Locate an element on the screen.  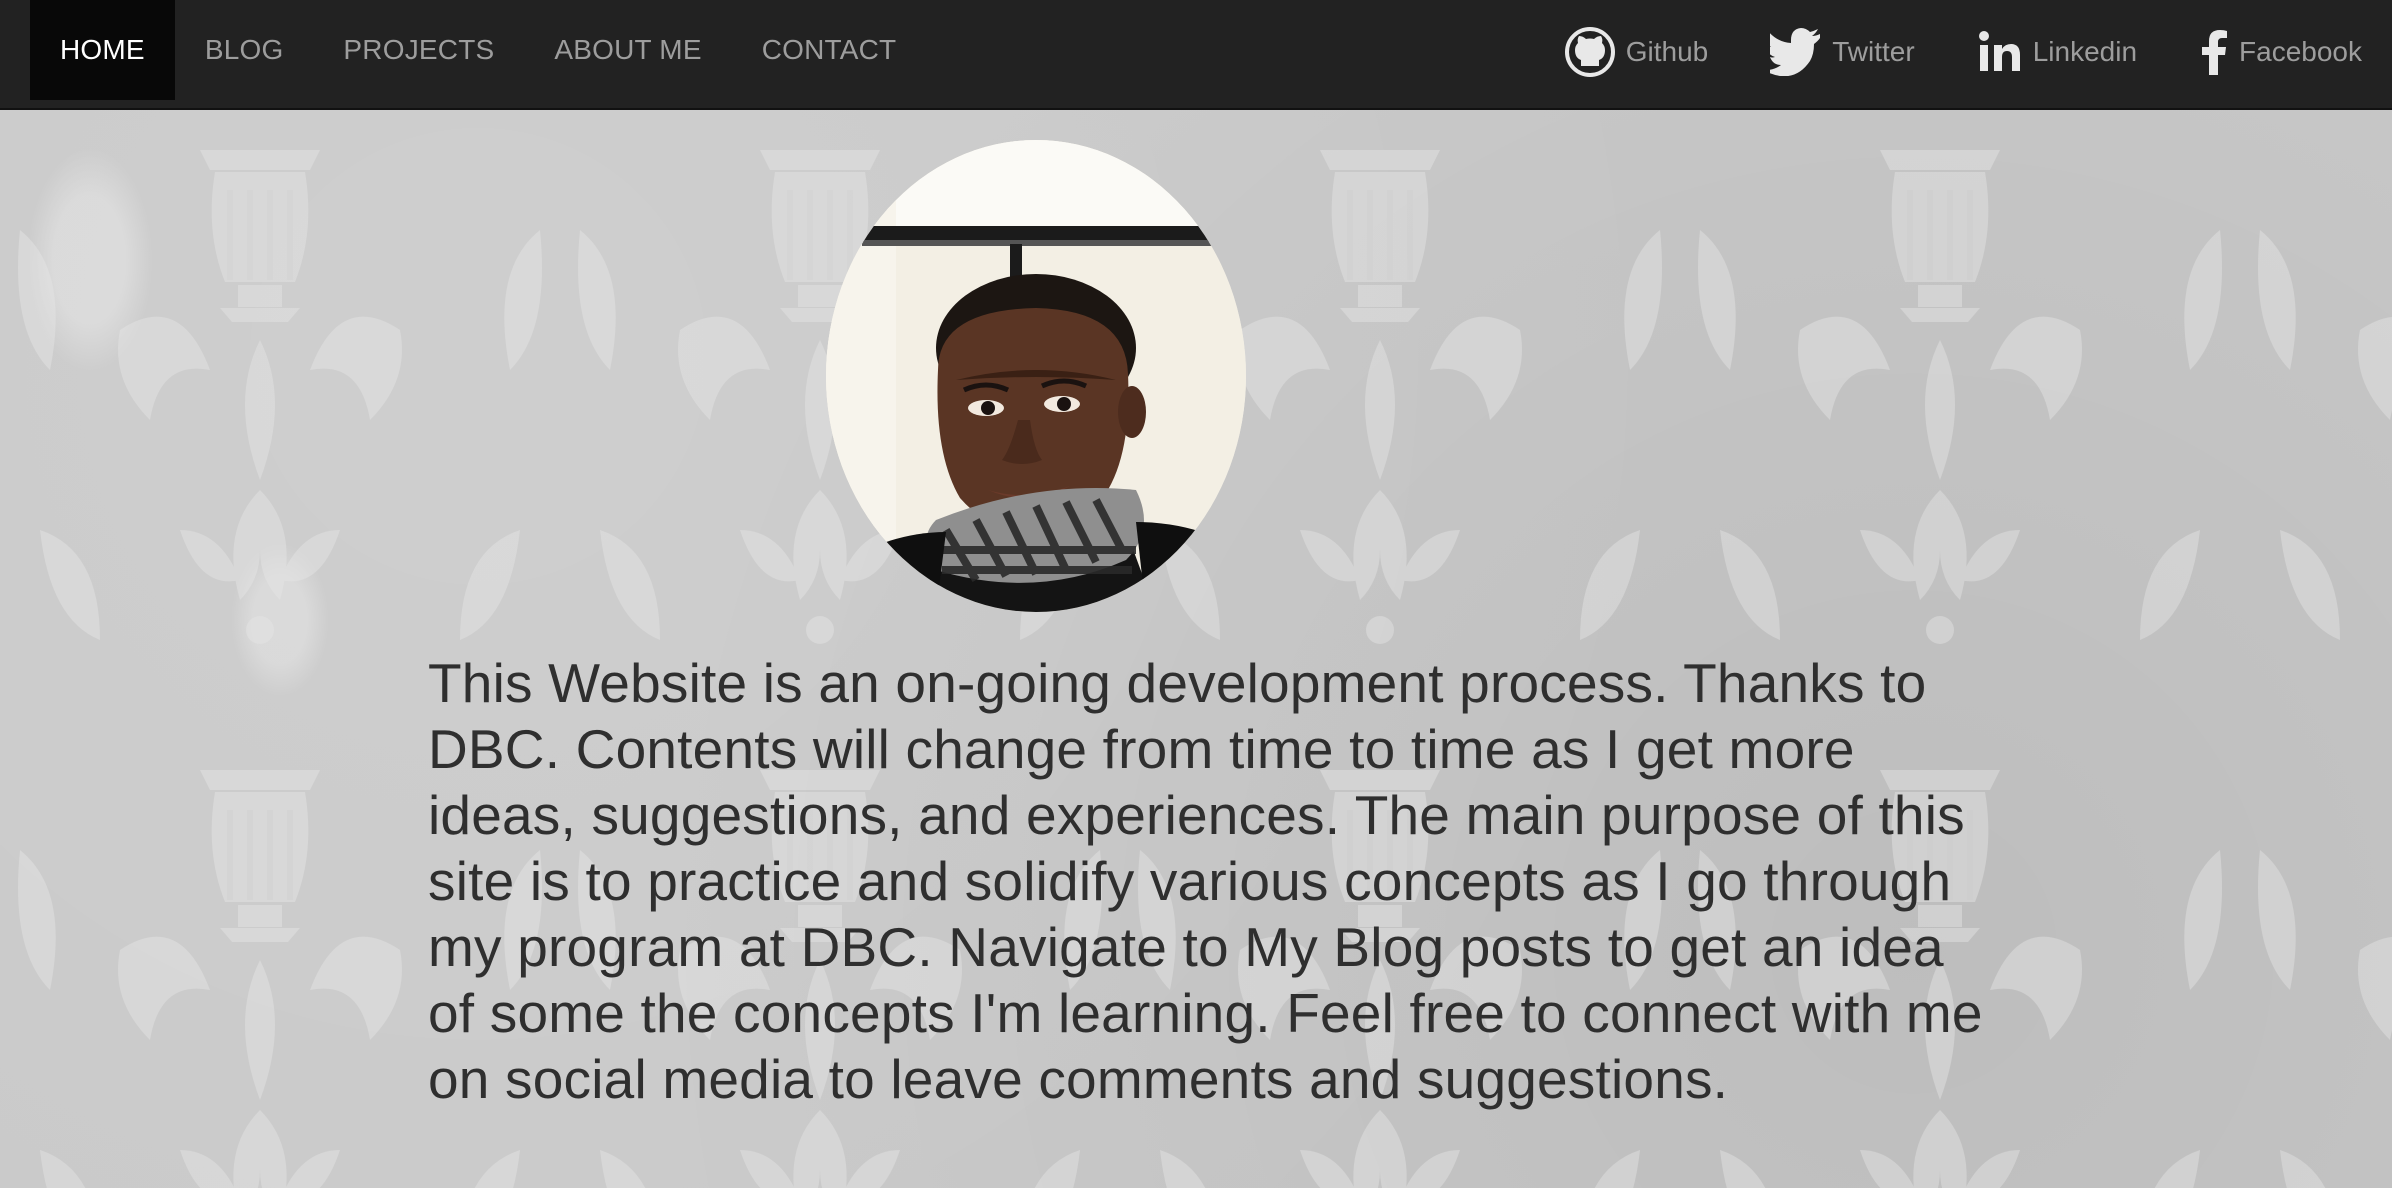
linkedin-icon is located at coordinates (1999, 51).